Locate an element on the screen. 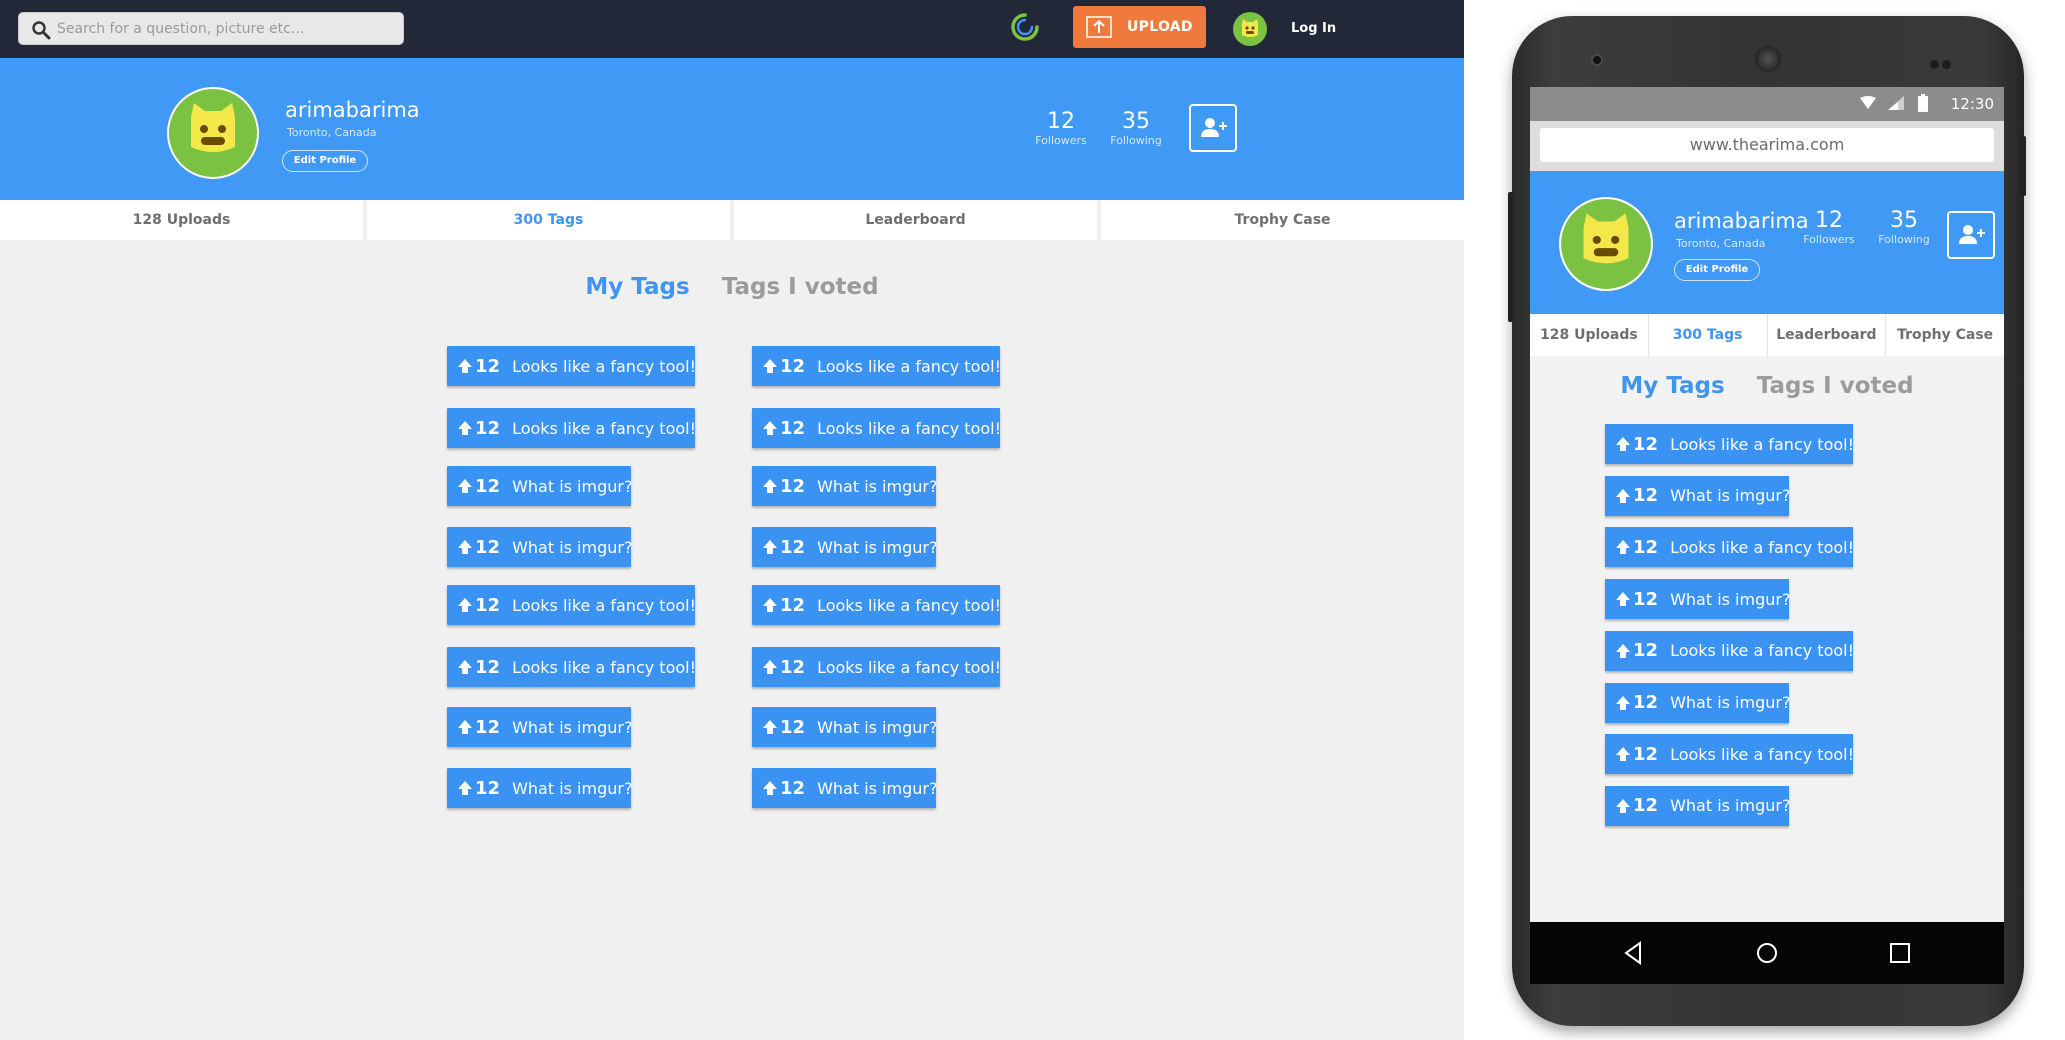 The image size is (2065, 1040). upload-label: UPLOAD is located at coordinates (1160, 27).